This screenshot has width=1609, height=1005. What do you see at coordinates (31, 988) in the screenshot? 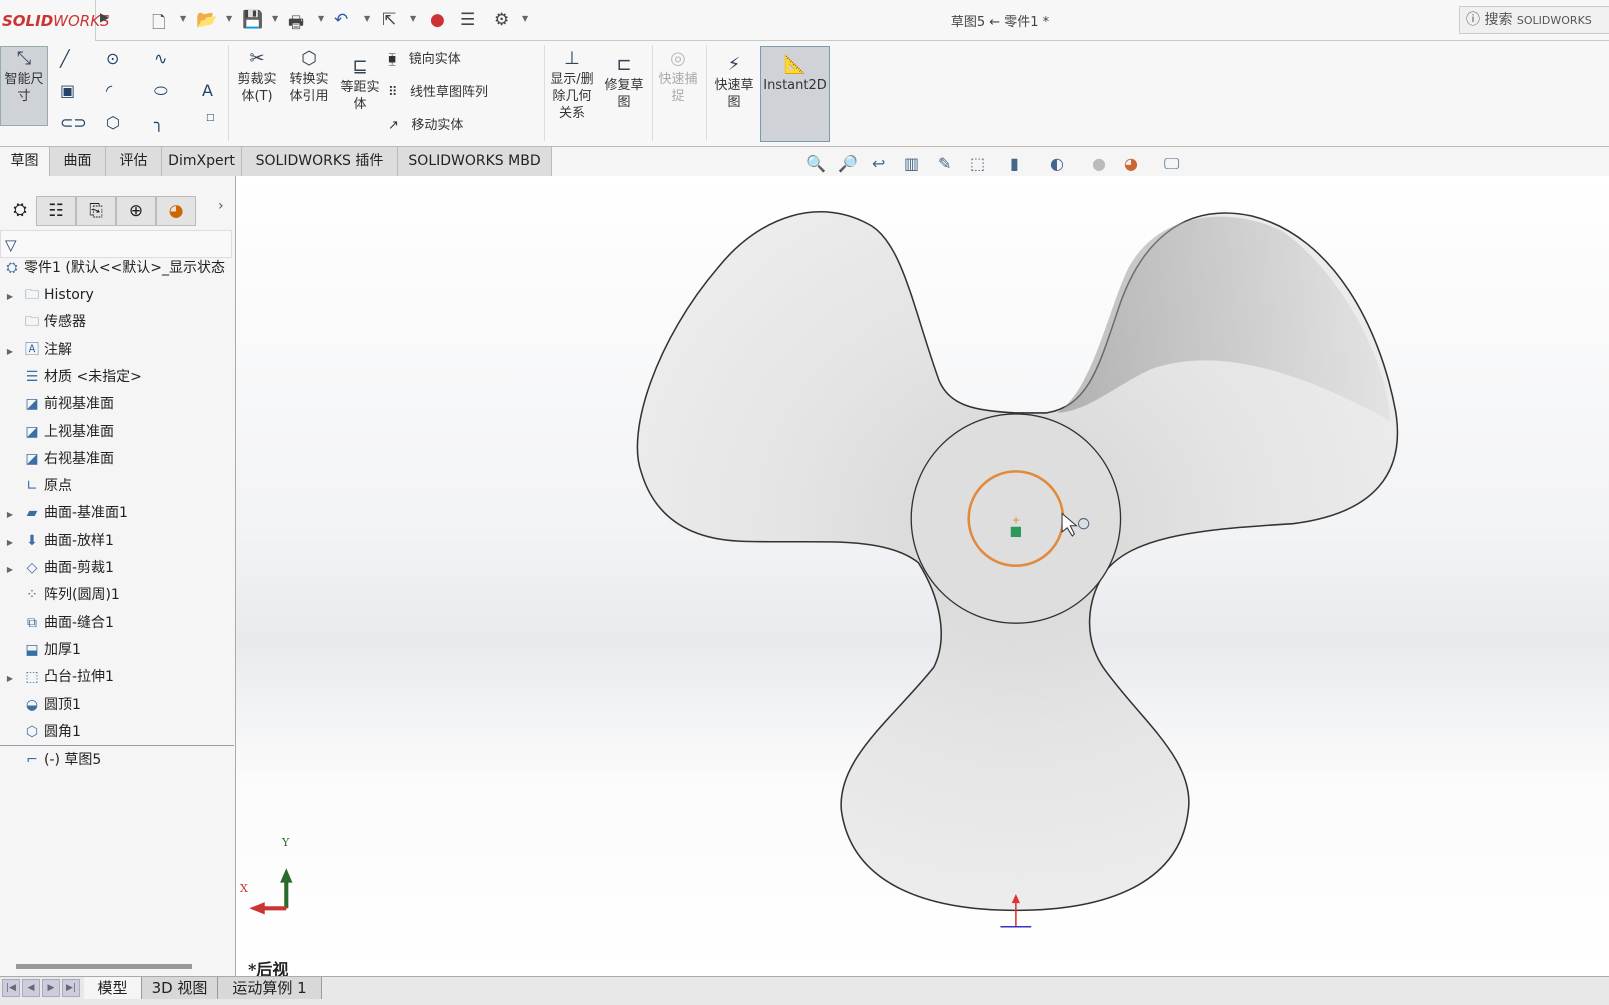
I see `prev-tab-icon: ◀` at bounding box center [31, 988].